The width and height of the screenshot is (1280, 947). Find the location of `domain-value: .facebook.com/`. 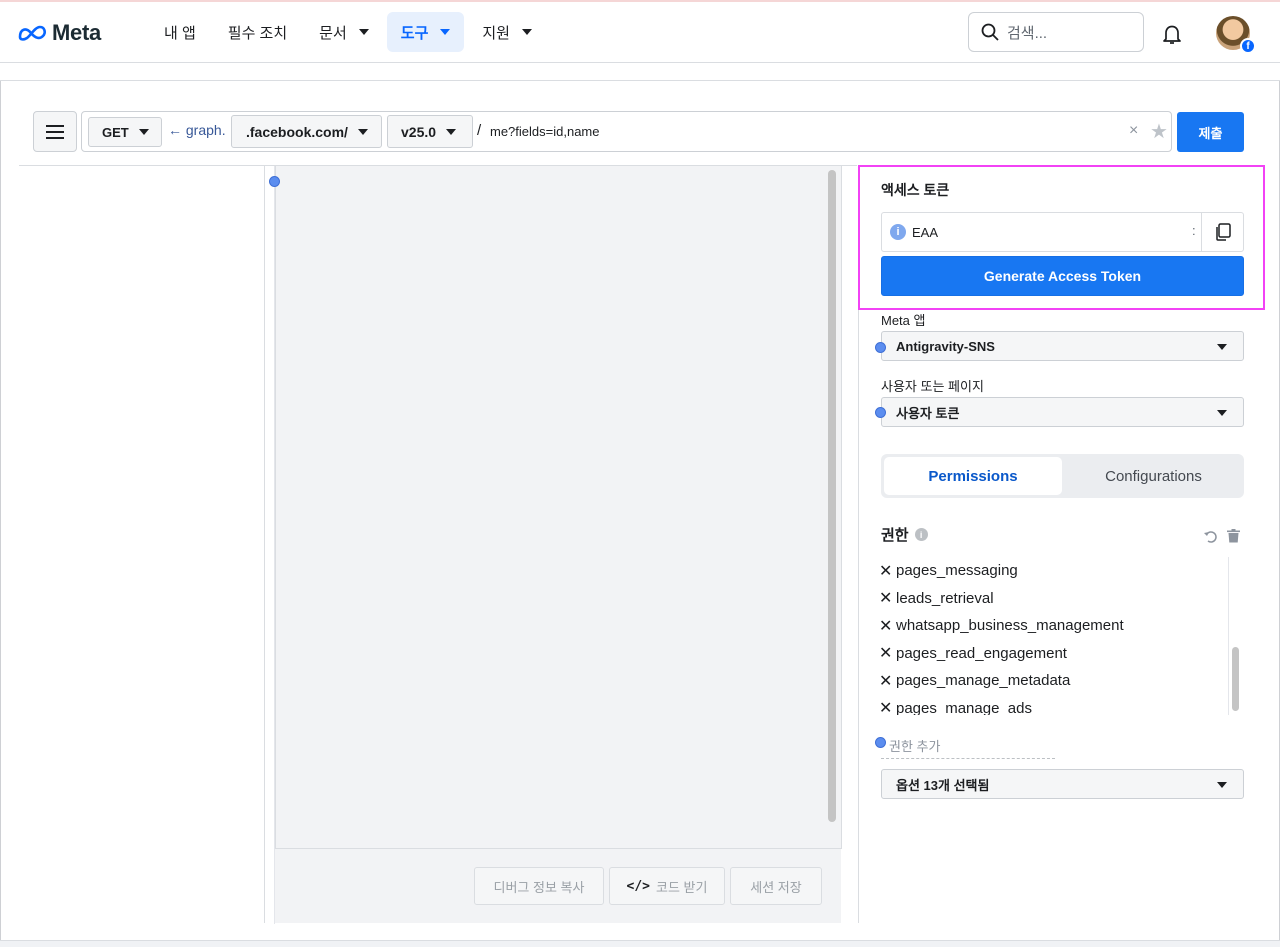

domain-value: .facebook.com/ is located at coordinates (297, 131).